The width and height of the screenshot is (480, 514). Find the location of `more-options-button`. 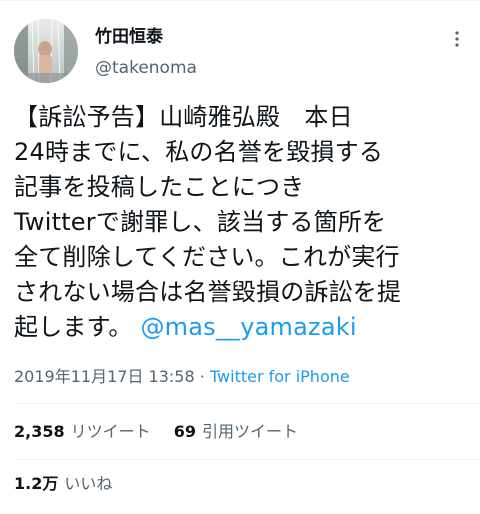

more-options-button is located at coordinates (457, 39).